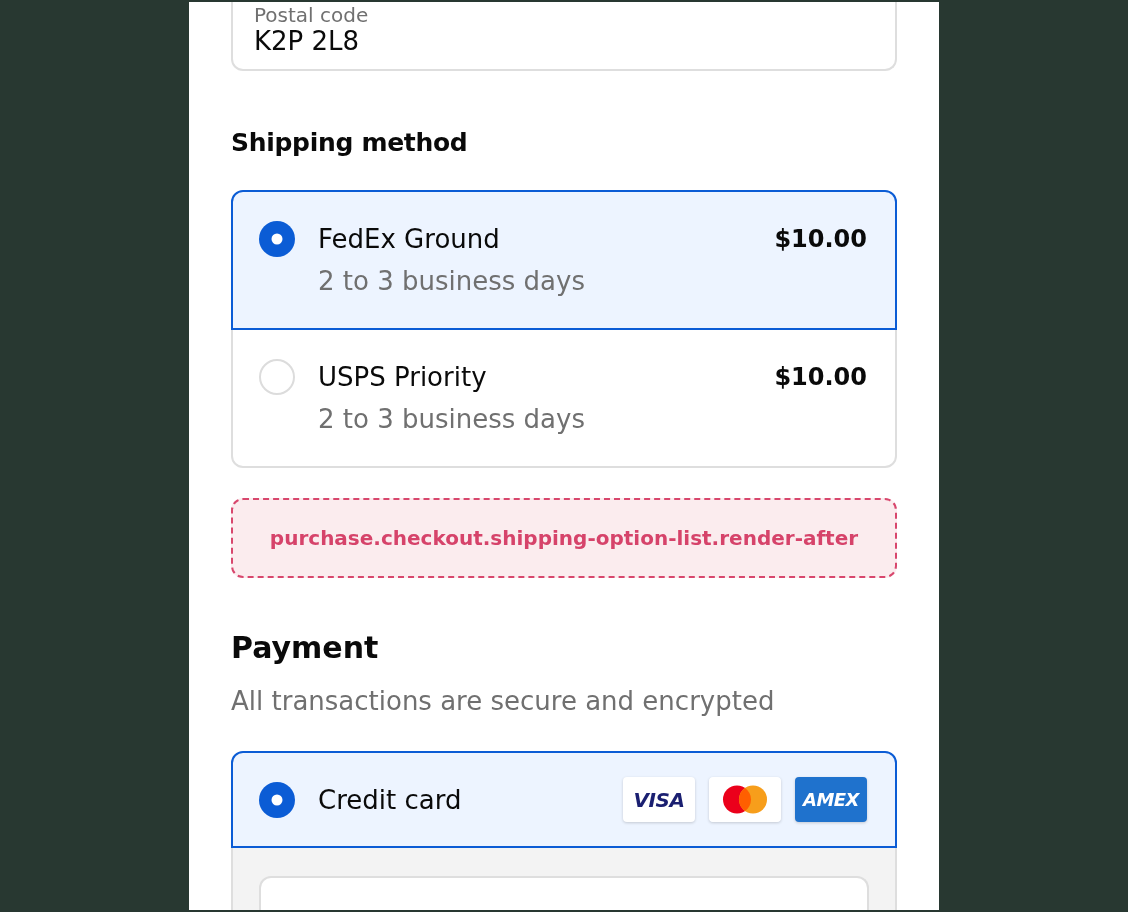  Describe the element at coordinates (402, 377) in the screenshot. I see `option-name: USPS Priority` at that location.